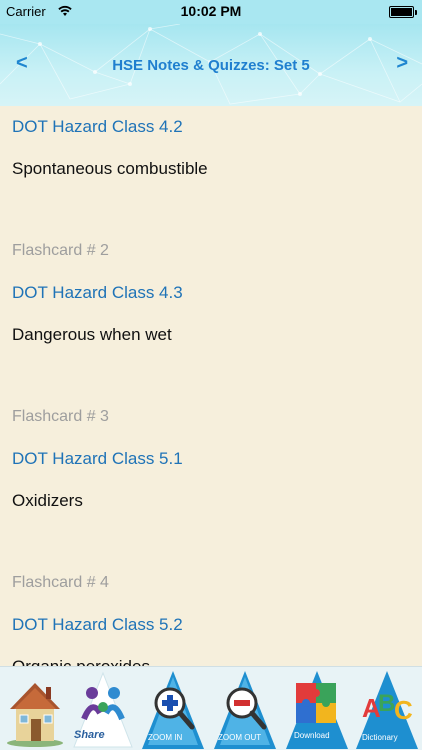  What do you see at coordinates (173, 709) in the screenshot?
I see `zoom-in-button: ZOOM IN` at bounding box center [173, 709].